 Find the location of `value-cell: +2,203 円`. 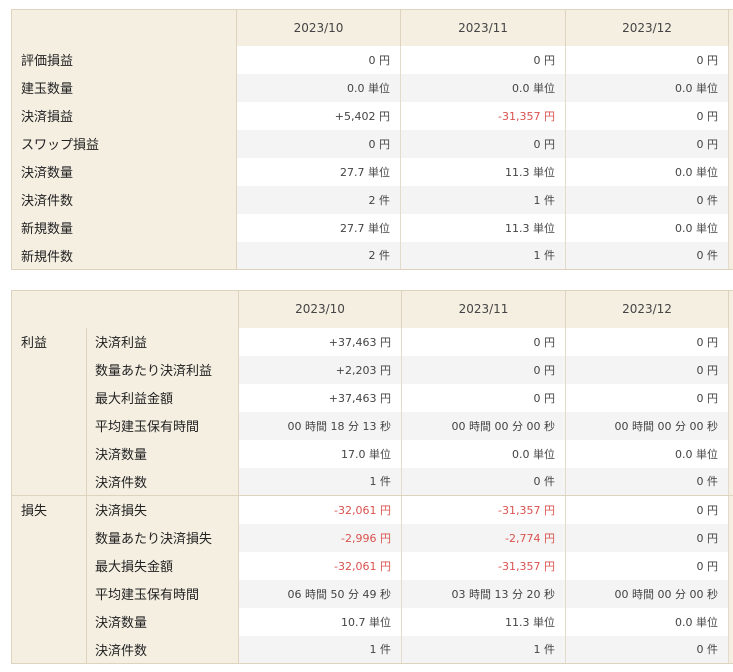

value-cell: +2,203 円 is located at coordinates (320, 369).